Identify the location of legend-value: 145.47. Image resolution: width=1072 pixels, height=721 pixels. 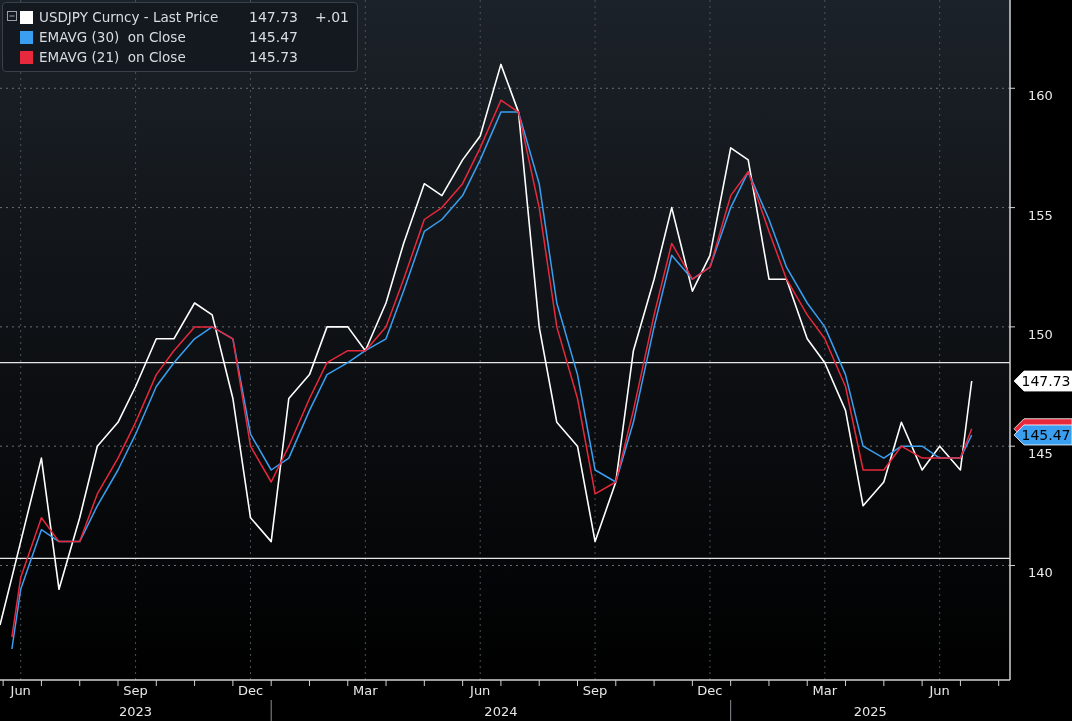
(274, 37).